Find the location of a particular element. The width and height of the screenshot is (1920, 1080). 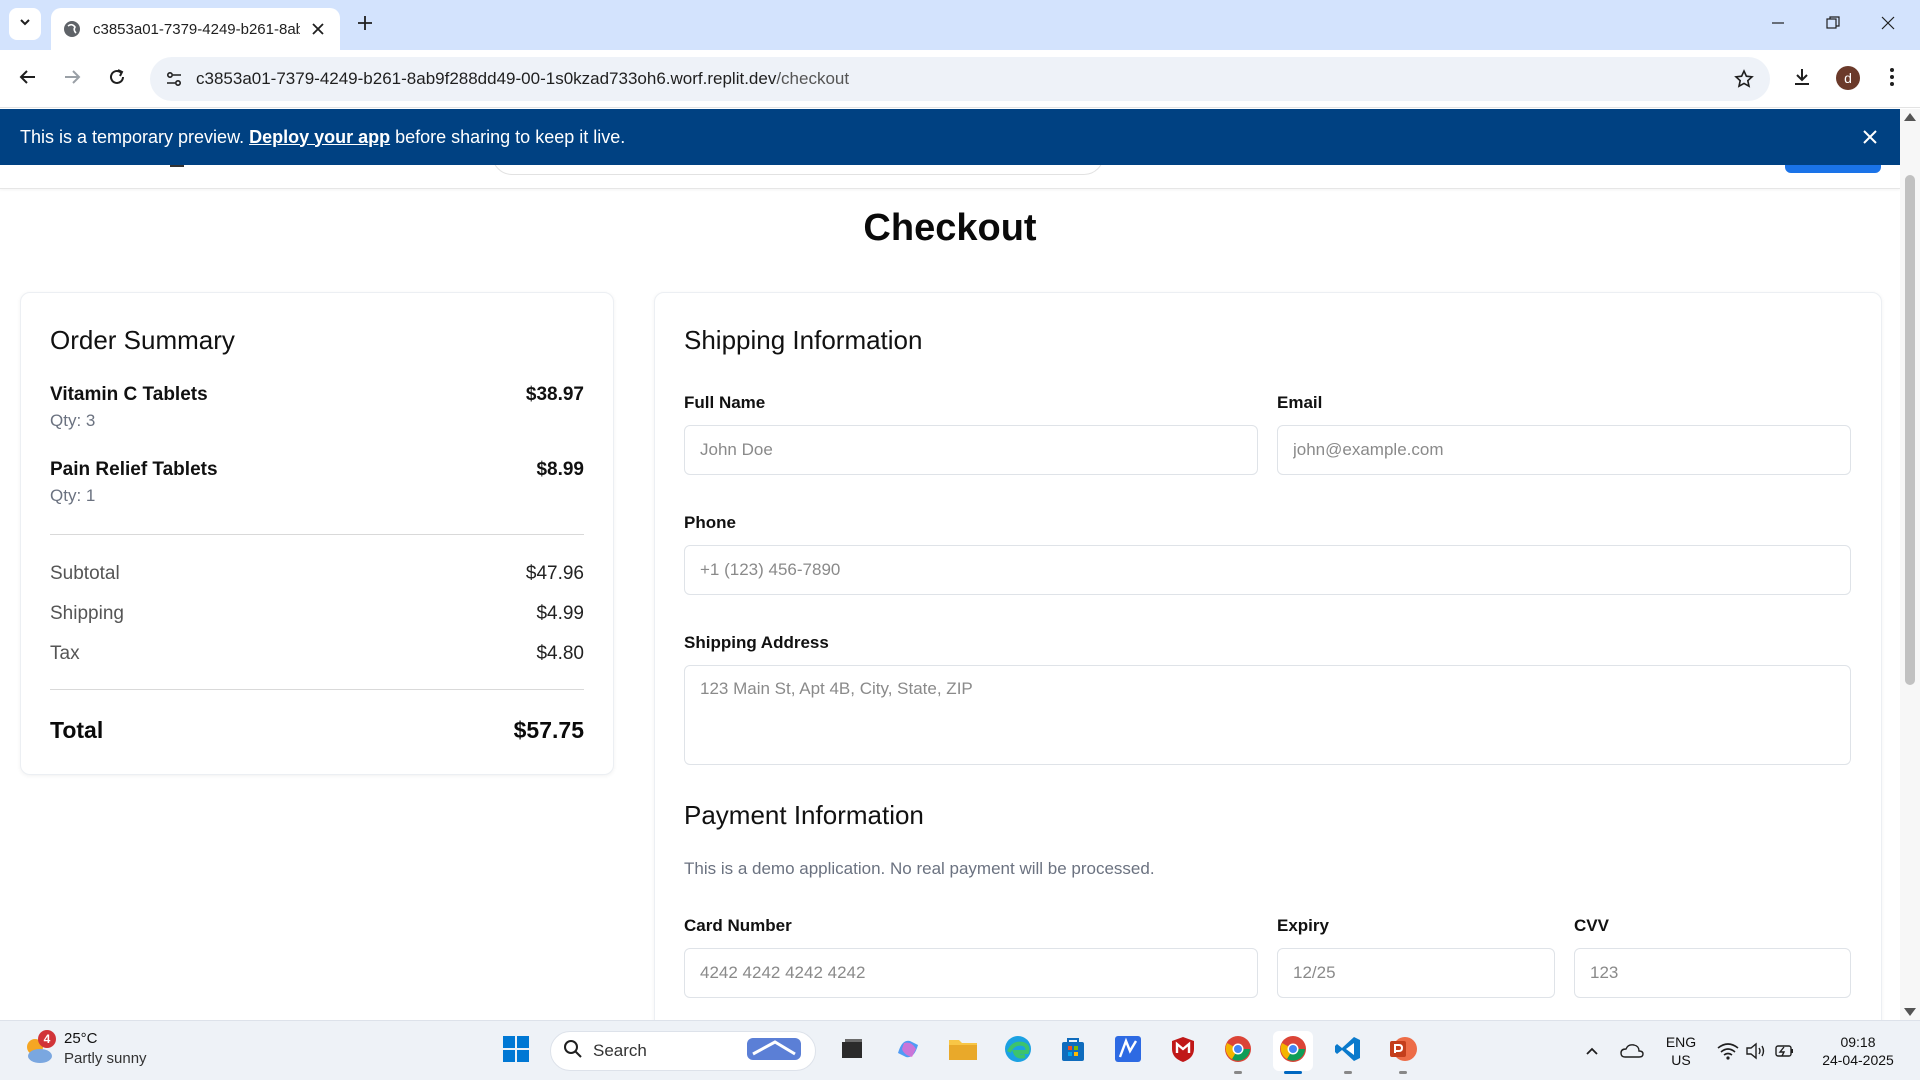

subtotal-label: Subtotal is located at coordinates (85, 573).